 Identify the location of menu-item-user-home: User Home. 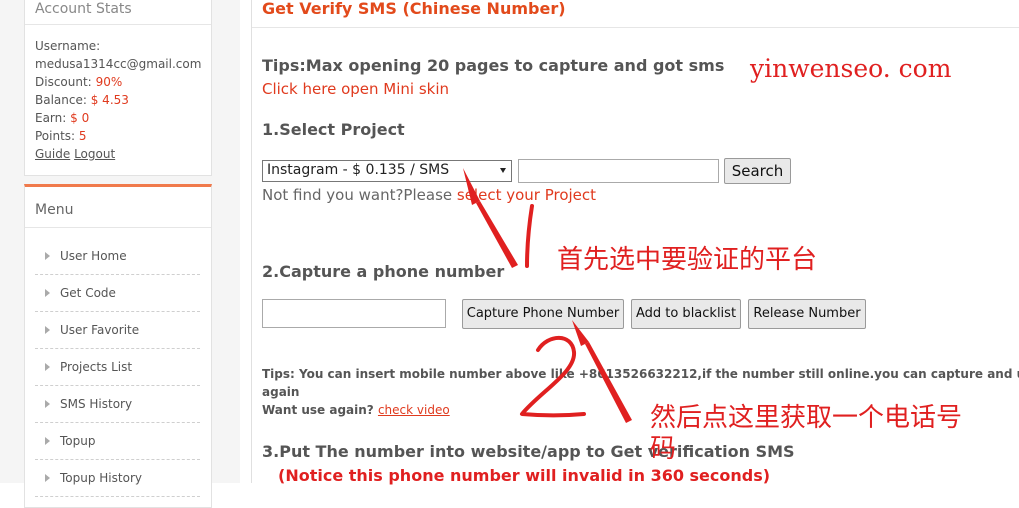
(117, 256).